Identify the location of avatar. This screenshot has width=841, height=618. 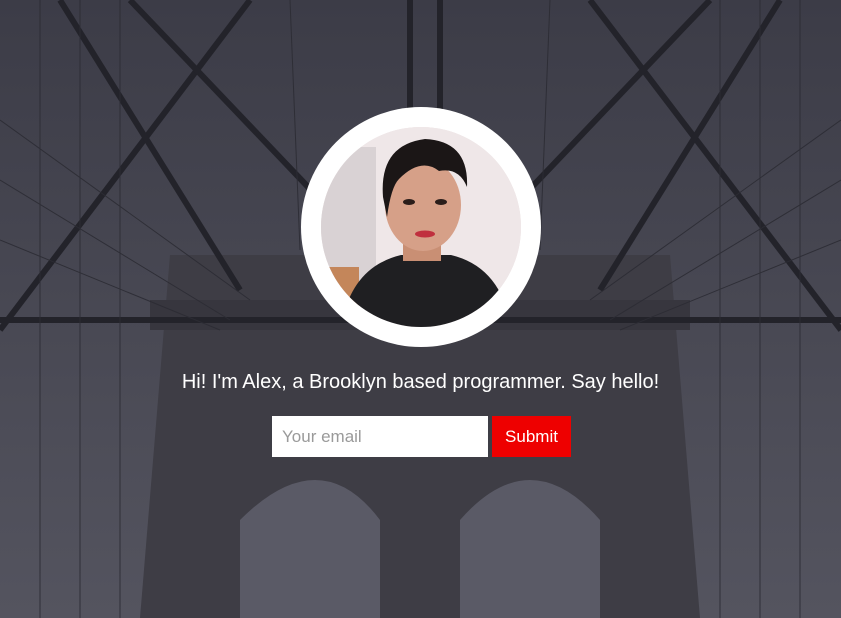
(421, 227).